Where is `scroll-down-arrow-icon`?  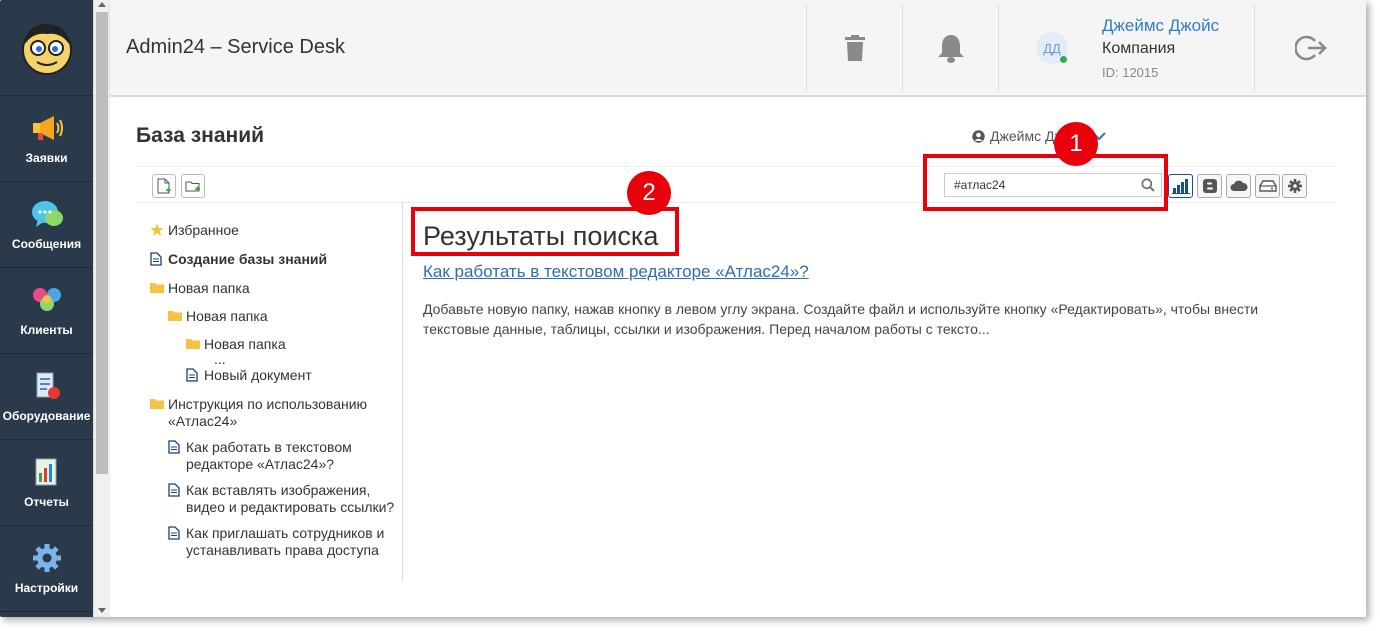 scroll-down-arrow-icon is located at coordinates (102, 610).